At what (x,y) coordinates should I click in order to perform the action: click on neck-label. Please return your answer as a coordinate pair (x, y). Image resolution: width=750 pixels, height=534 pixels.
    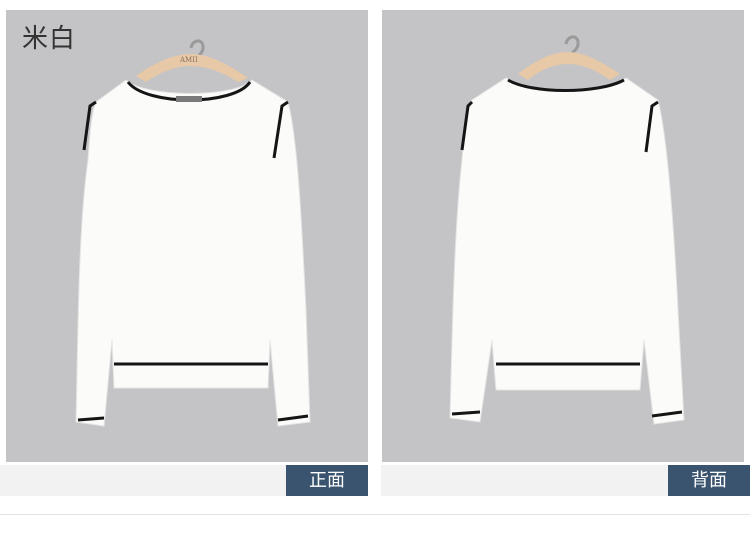
    Looking at the image, I should click on (189, 99).